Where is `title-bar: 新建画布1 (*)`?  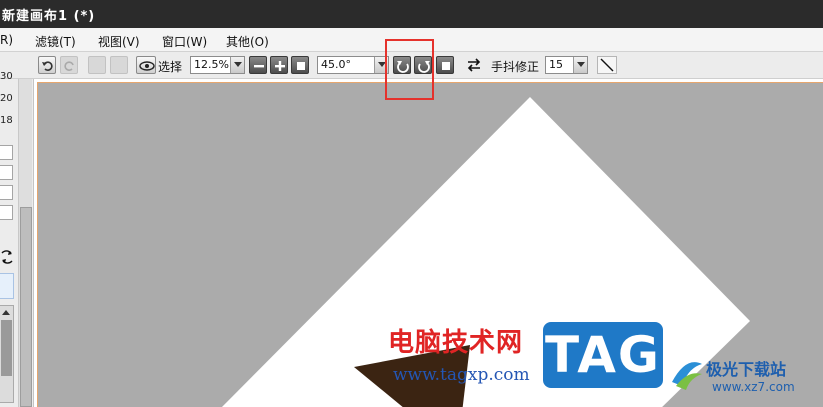
title-bar: 新建画布1 (*) is located at coordinates (411, 14).